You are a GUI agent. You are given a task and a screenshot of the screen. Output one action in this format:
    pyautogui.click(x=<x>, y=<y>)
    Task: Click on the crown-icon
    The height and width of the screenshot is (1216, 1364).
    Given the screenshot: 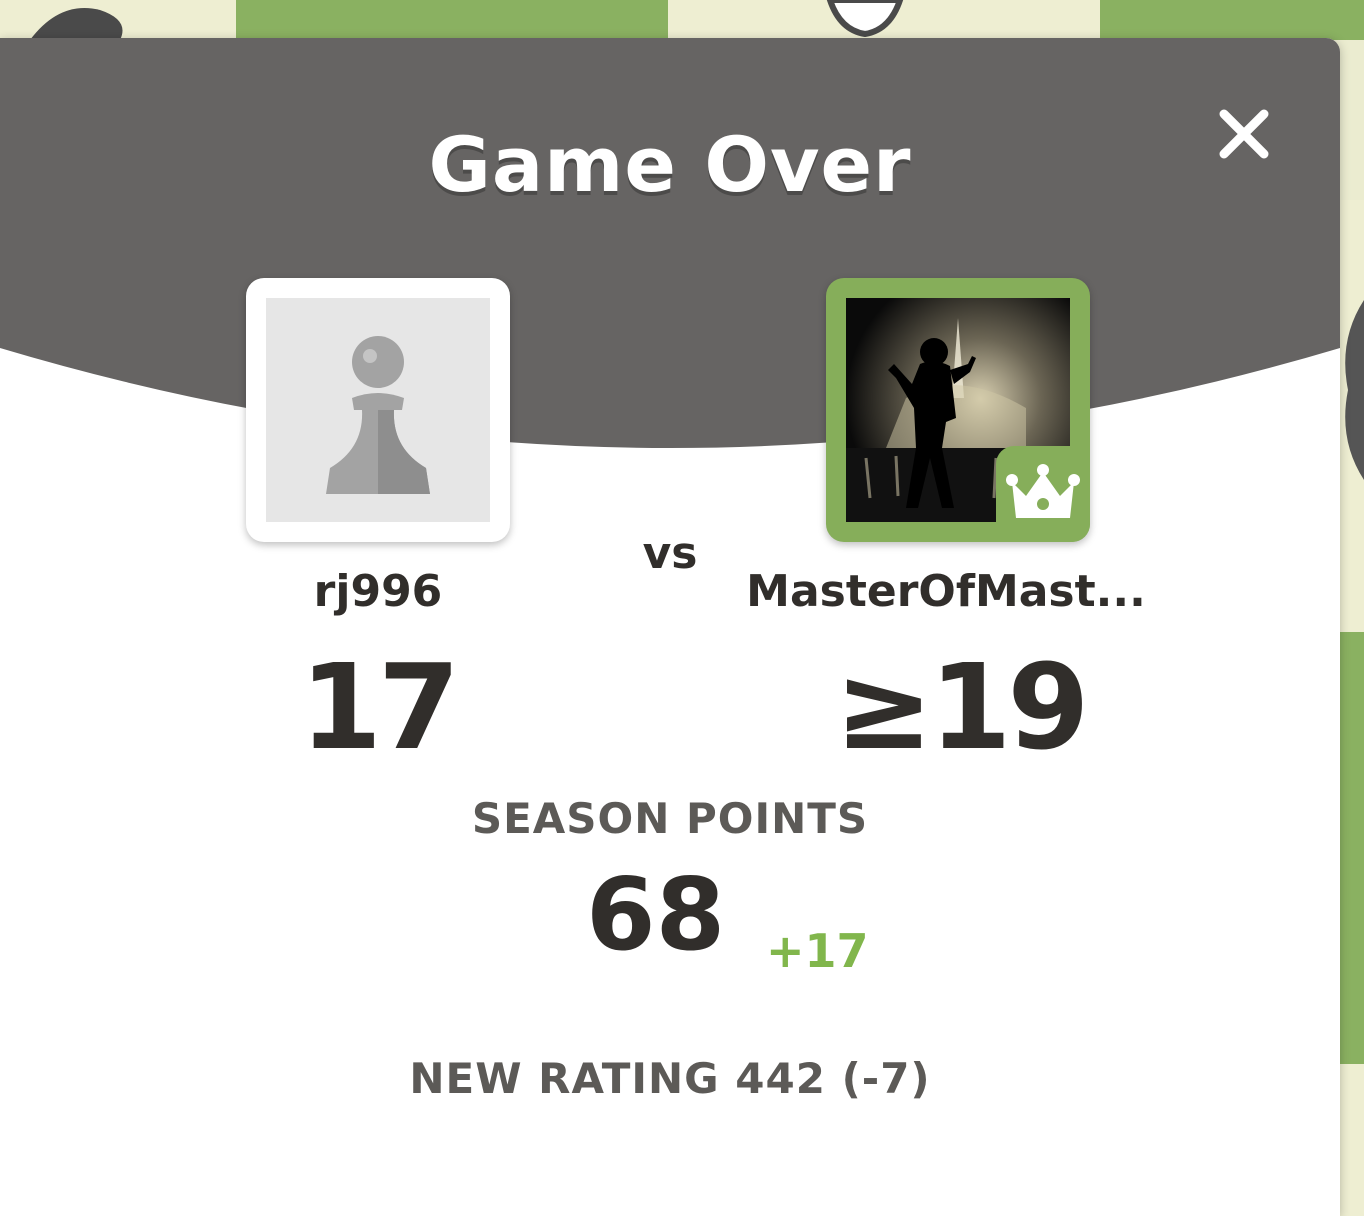 What is the action you would take?
    pyautogui.click(x=1043, y=491)
    